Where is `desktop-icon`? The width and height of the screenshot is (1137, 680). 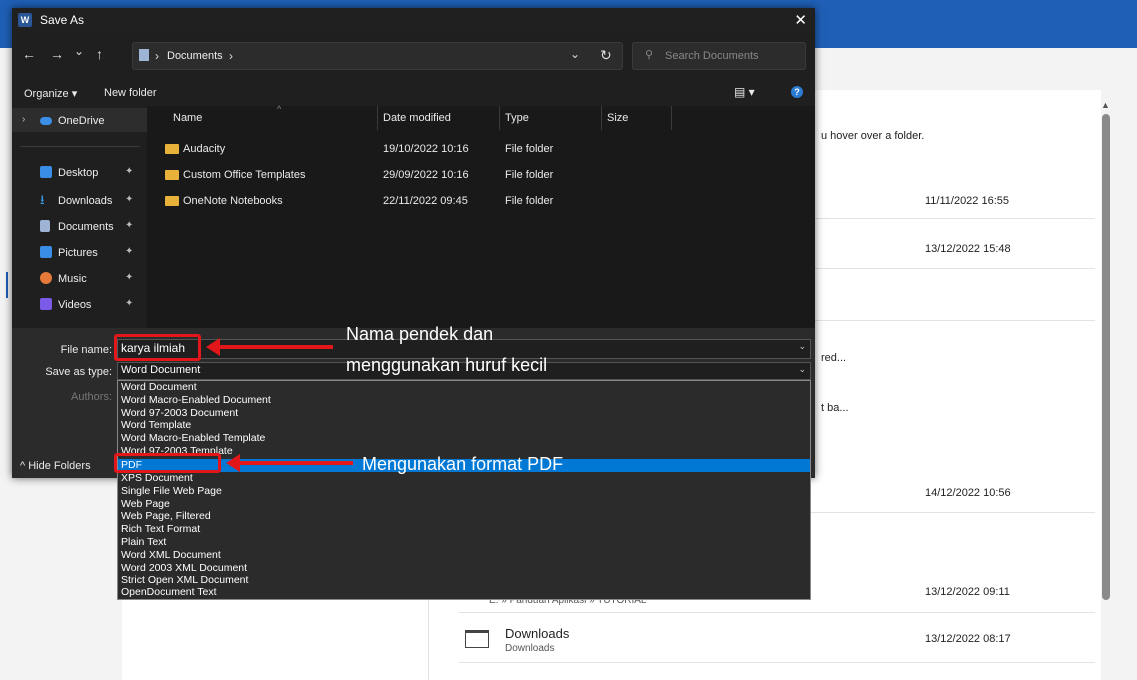
desktop-icon is located at coordinates (46, 172).